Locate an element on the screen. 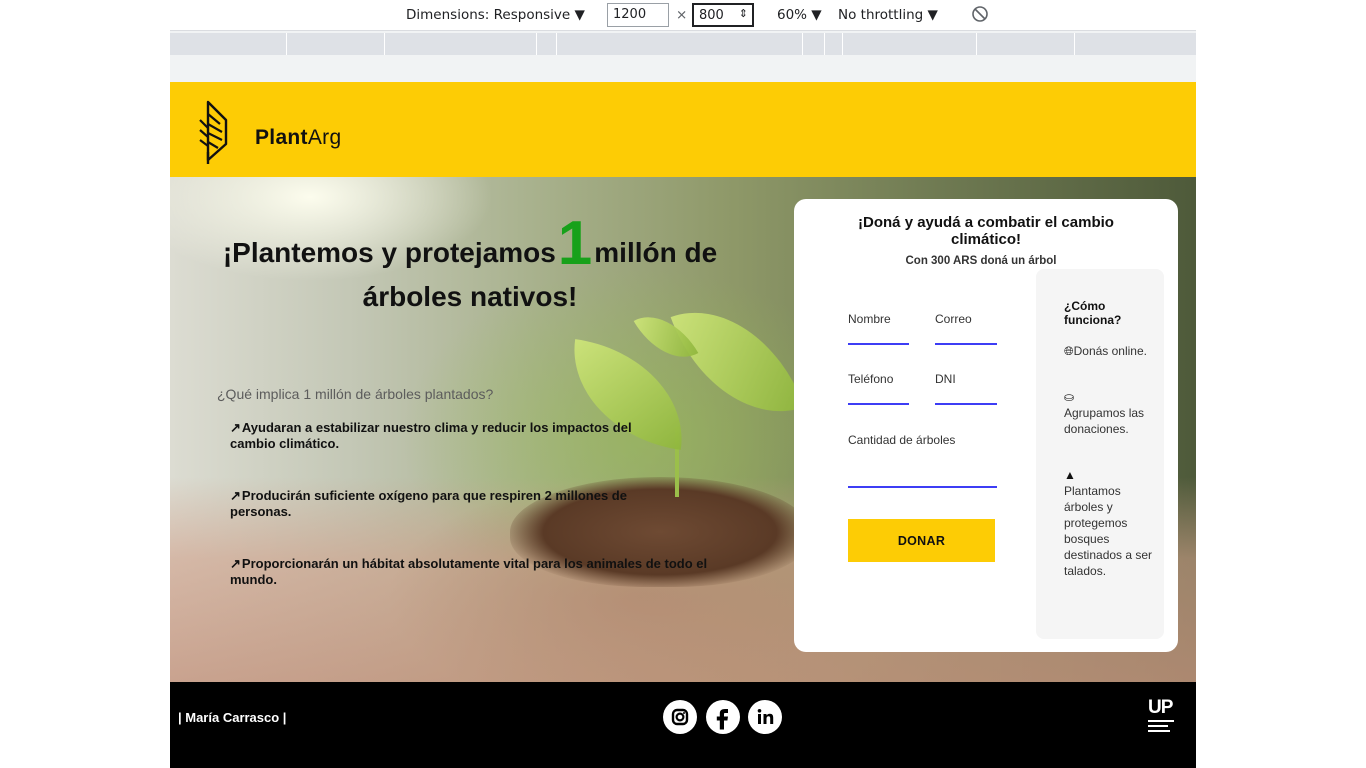  hero-title-number: 1 is located at coordinates (575, 243).